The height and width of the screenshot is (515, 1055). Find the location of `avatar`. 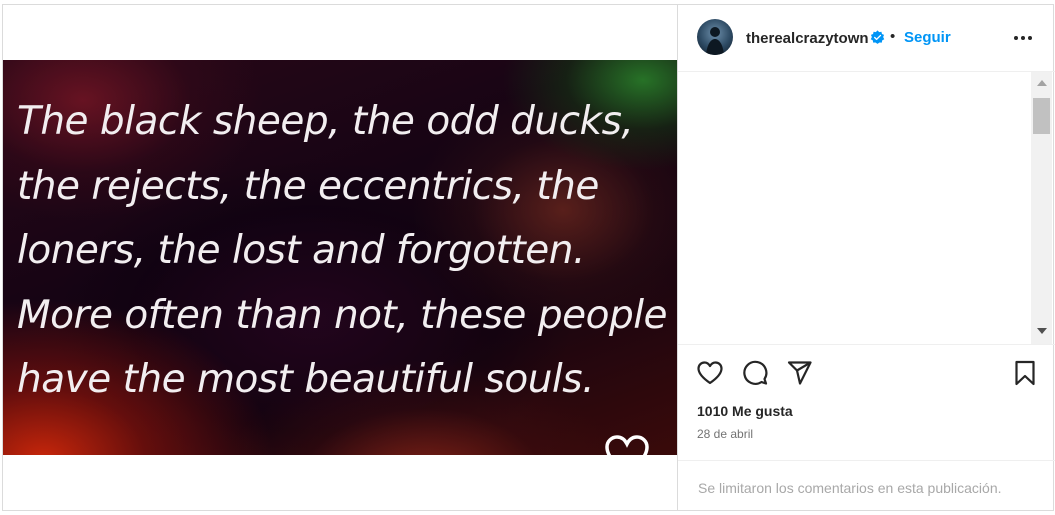

avatar is located at coordinates (715, 37).